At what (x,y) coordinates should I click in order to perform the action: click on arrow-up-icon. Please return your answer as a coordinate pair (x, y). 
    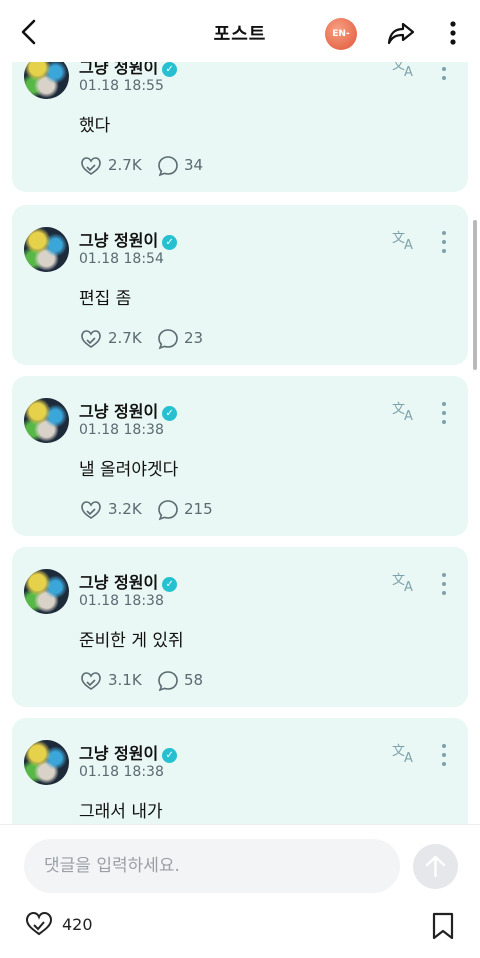
    Looking at the image, I should click on (435, 866).